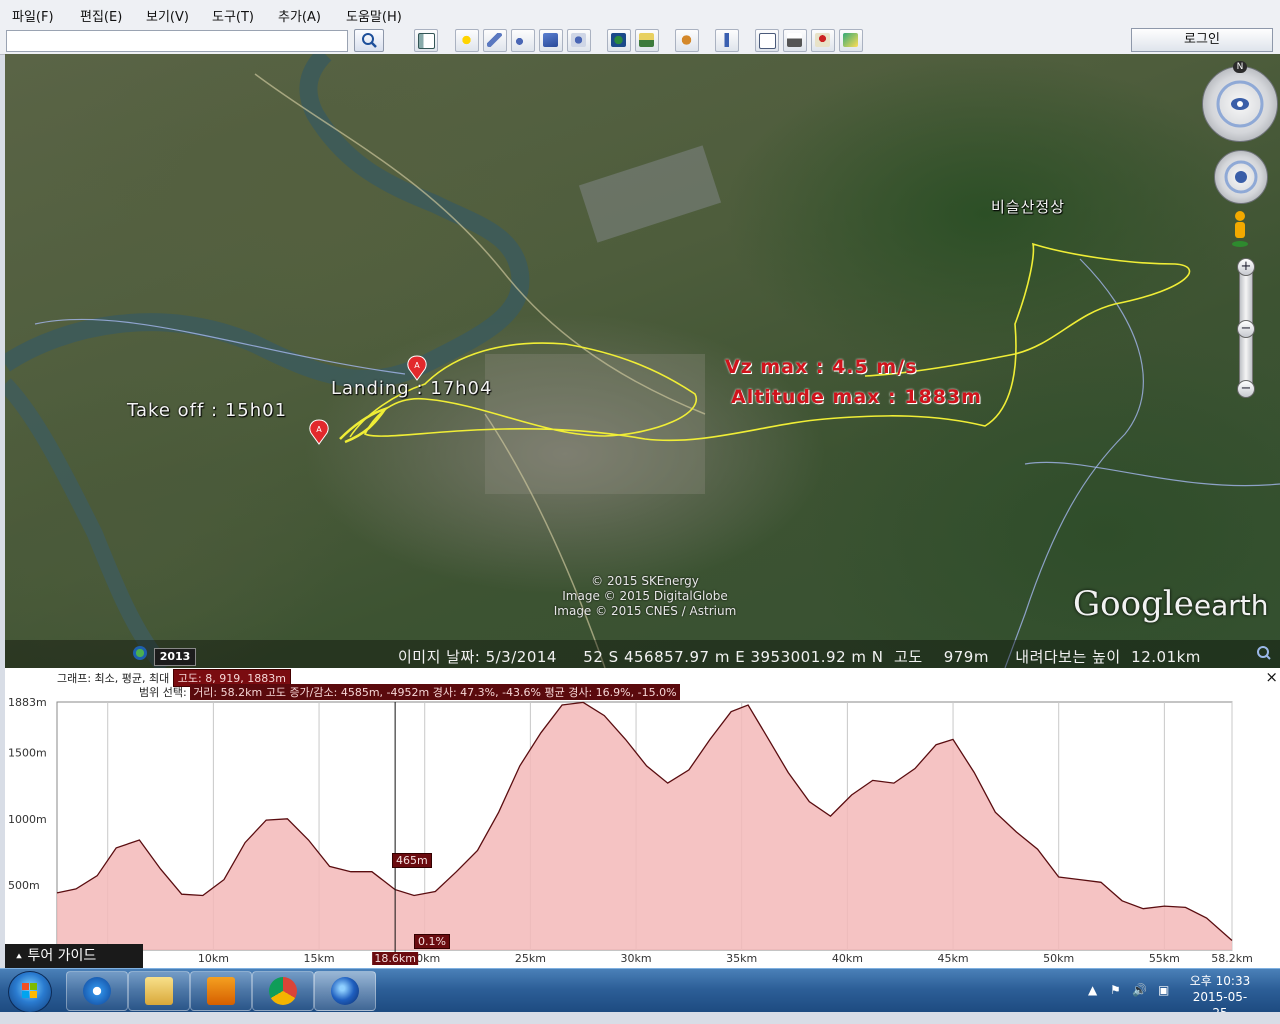 The image size is (1280, 1024). I want to click on historical-imagery-button, so click(619, 40).